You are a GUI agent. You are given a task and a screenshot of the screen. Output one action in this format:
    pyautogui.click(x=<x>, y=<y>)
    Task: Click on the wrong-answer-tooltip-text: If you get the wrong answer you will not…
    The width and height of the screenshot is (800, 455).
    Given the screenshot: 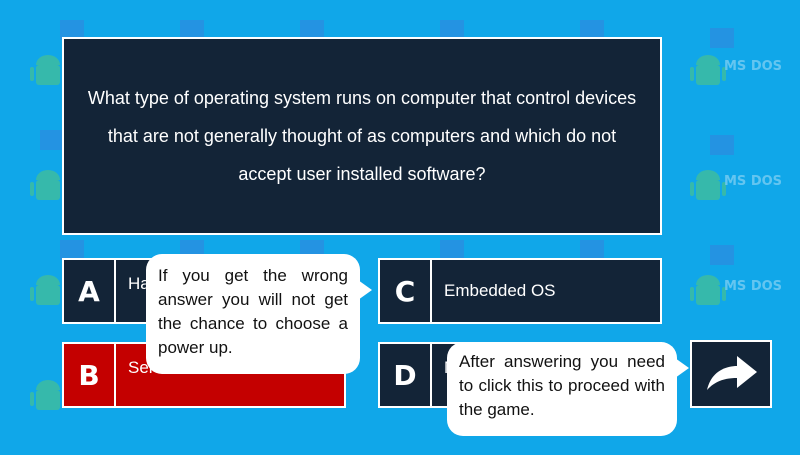 What is the action you would take?
    pyautogui.click(x=253, y=311)
    